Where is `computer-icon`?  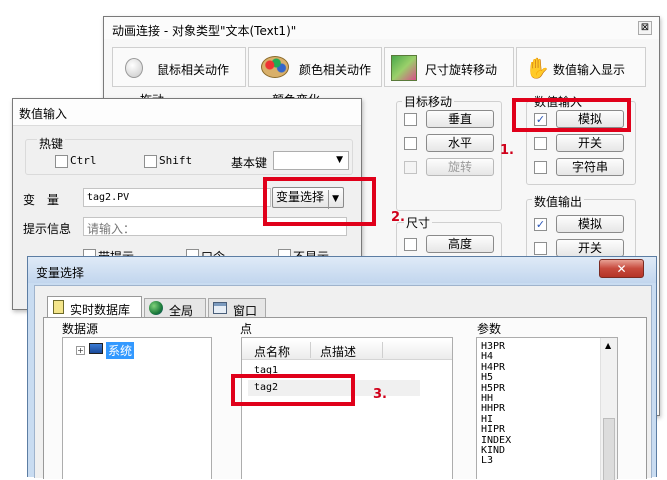
computer-icon is located at coordinates (96, 348).